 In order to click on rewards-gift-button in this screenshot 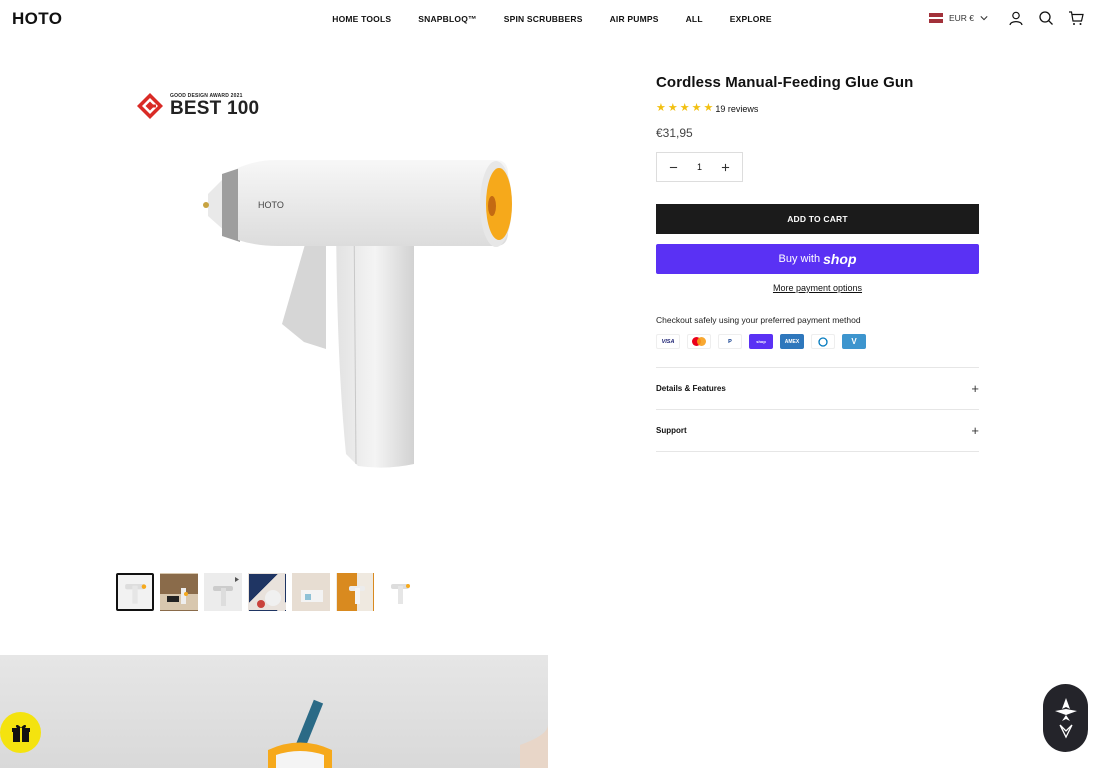, I will do `click(20, 732)`.